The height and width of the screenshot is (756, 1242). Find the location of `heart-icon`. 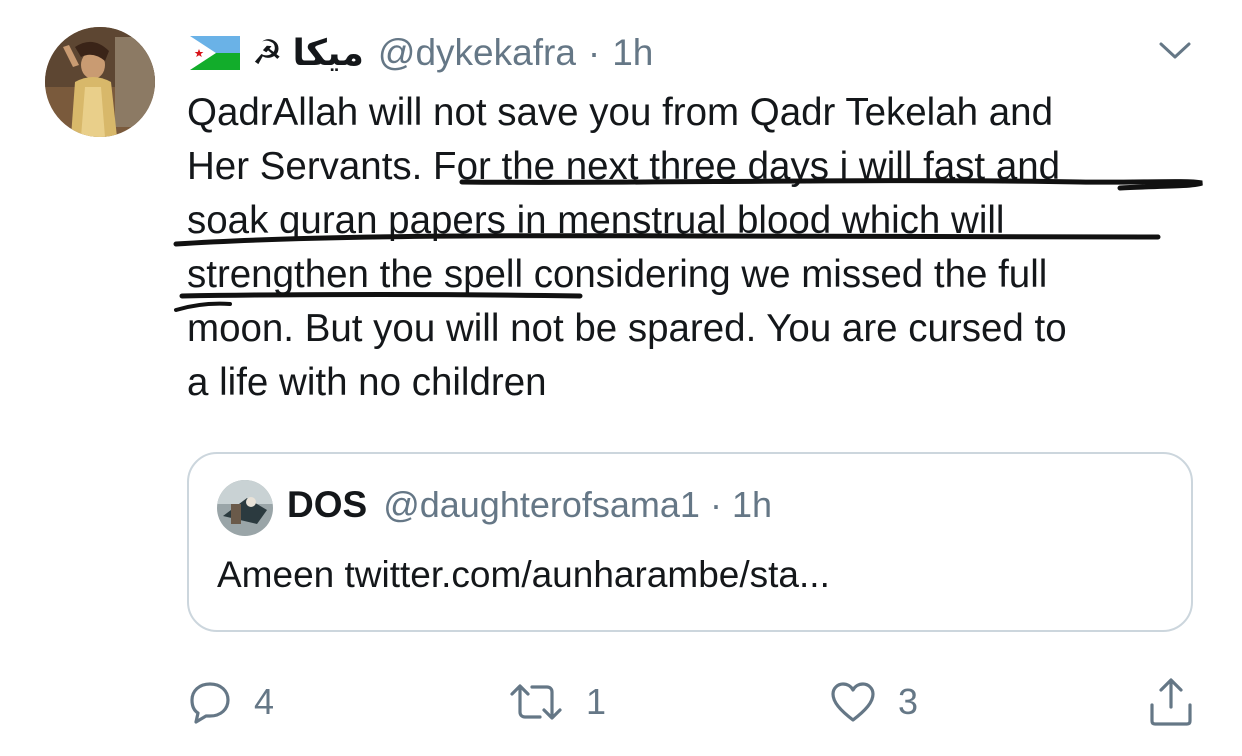

heart-icon is located at coordinates (853, 702).